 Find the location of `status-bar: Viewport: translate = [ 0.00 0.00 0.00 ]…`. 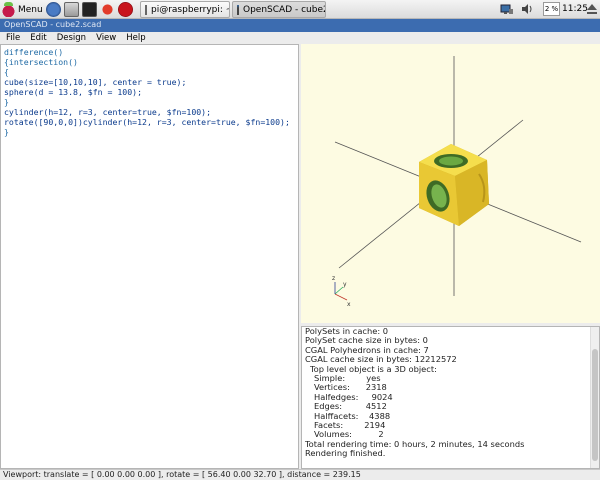

status-bar: Viewport: translate = [ 0.00 0.00 0.00 ]… is located at coordinates (300, 474).